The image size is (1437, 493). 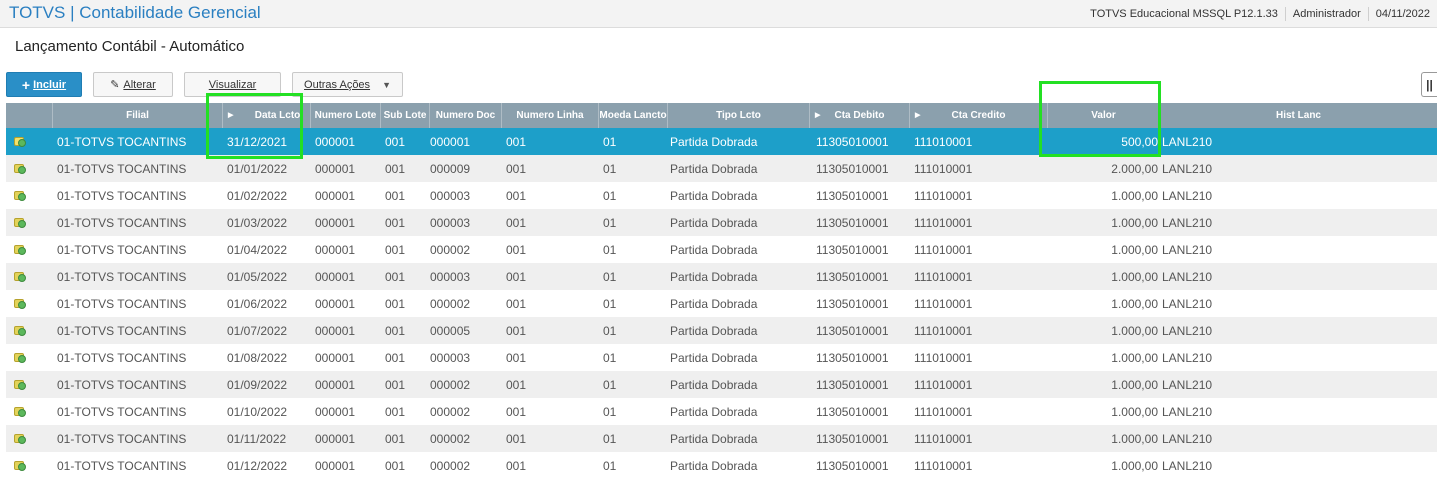 What do you see at coordinates (257, 411) in the screenshot?
I see `cell-data-lcto: 01/10/2022` at bounding box center [257, 411].